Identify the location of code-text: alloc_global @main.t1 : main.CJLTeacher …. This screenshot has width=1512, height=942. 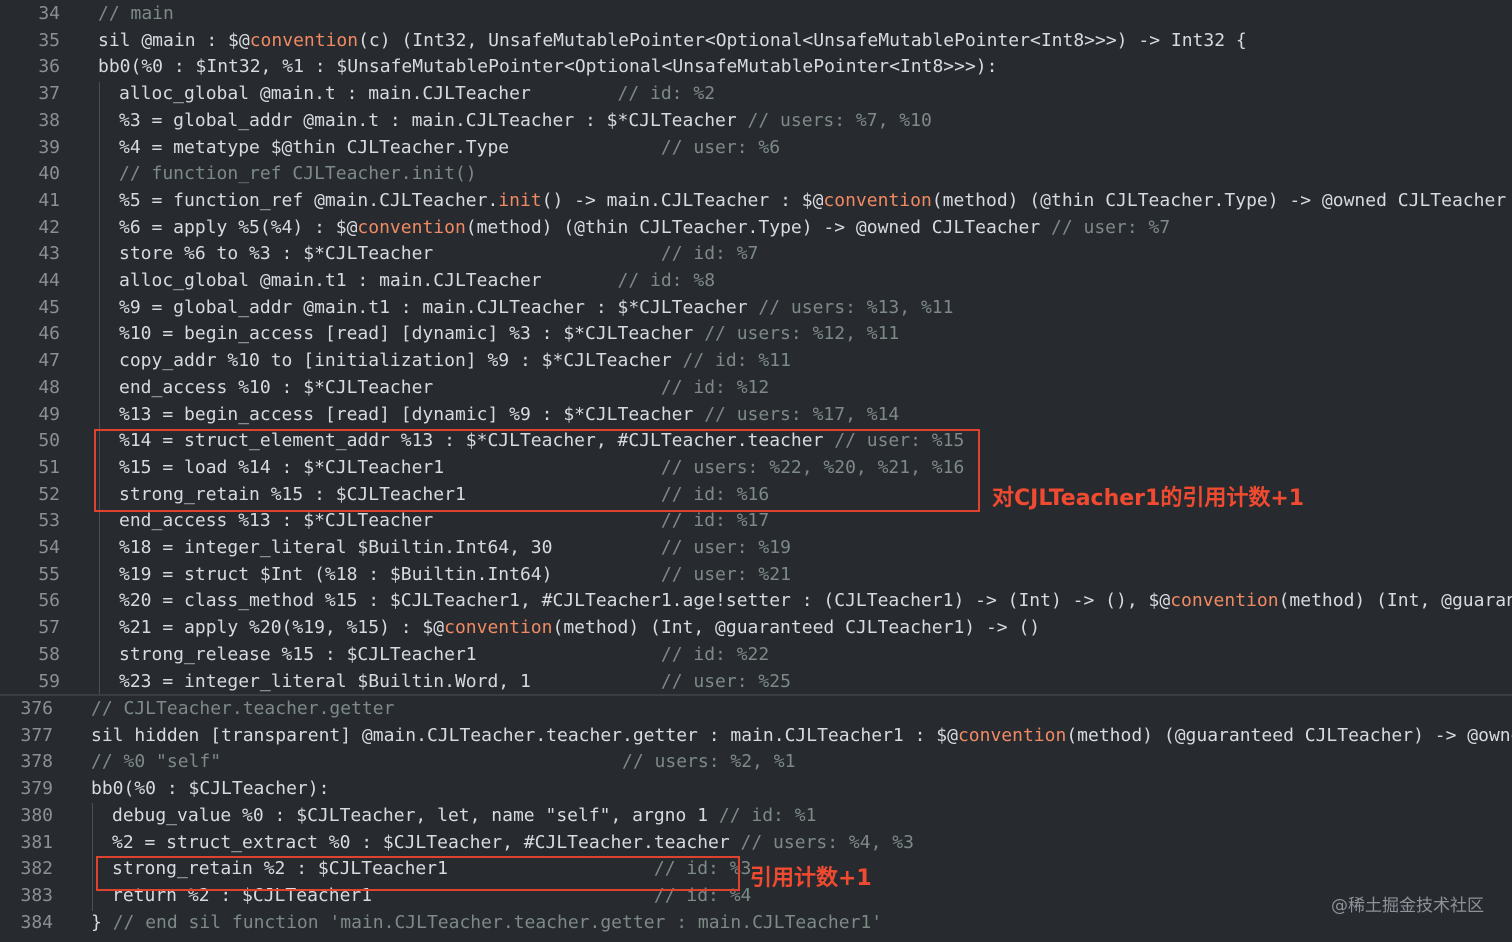
(417, 281).